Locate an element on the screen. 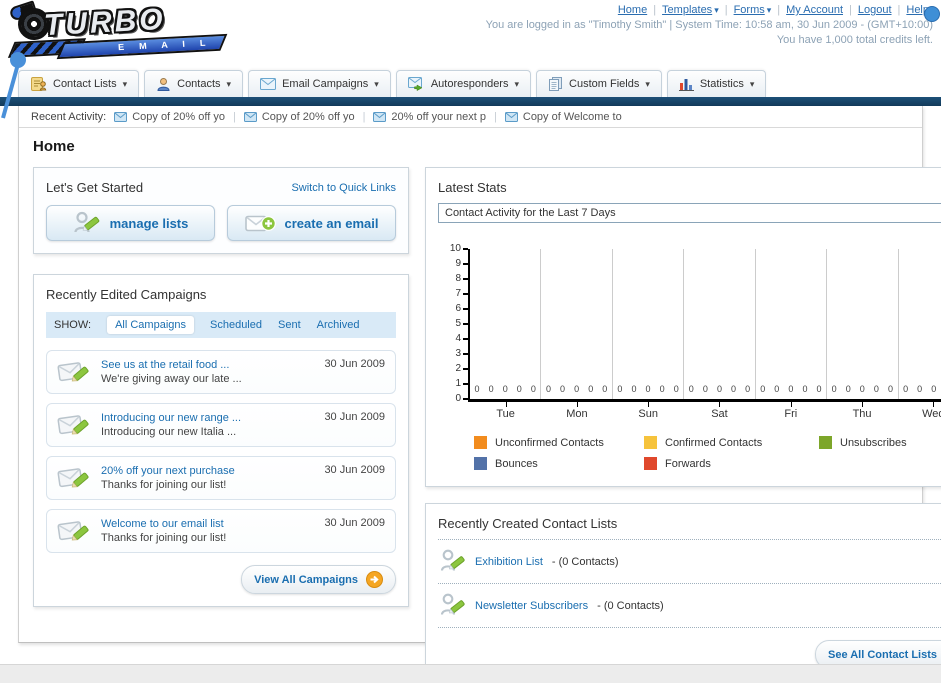  header-link-my-account: My Account is located at coordinates (814, 10).